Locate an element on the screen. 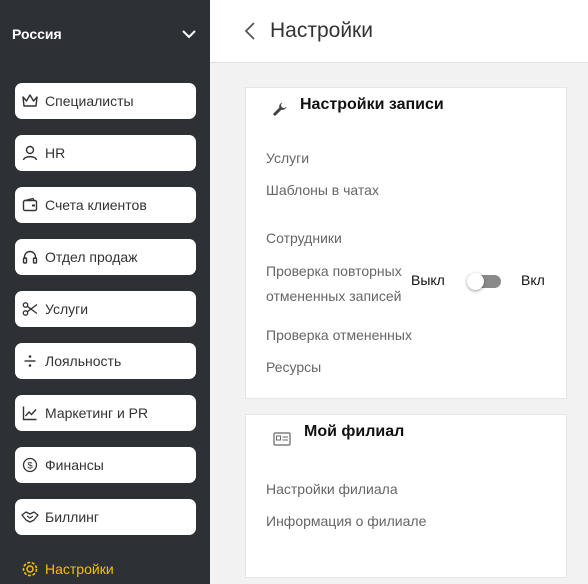 The height and width of the screenshot is (584, 588). sidebar-item-marketing: Маркетинг и PR is located at coordinates (105, 413).